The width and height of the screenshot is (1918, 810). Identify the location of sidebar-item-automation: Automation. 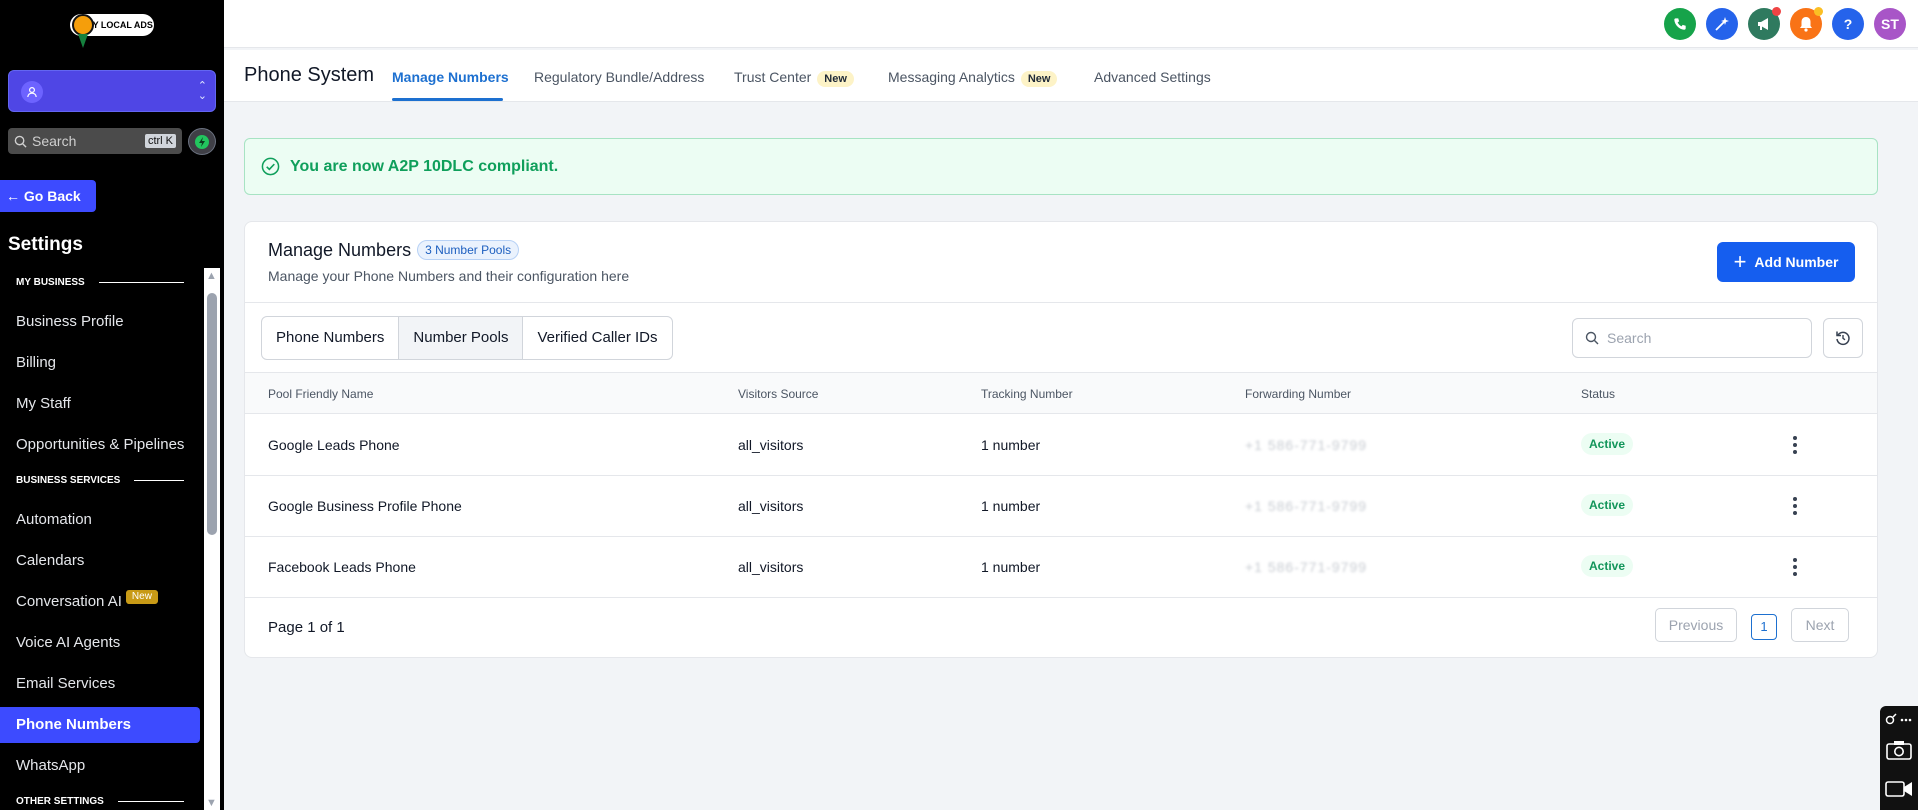
(100, 520).